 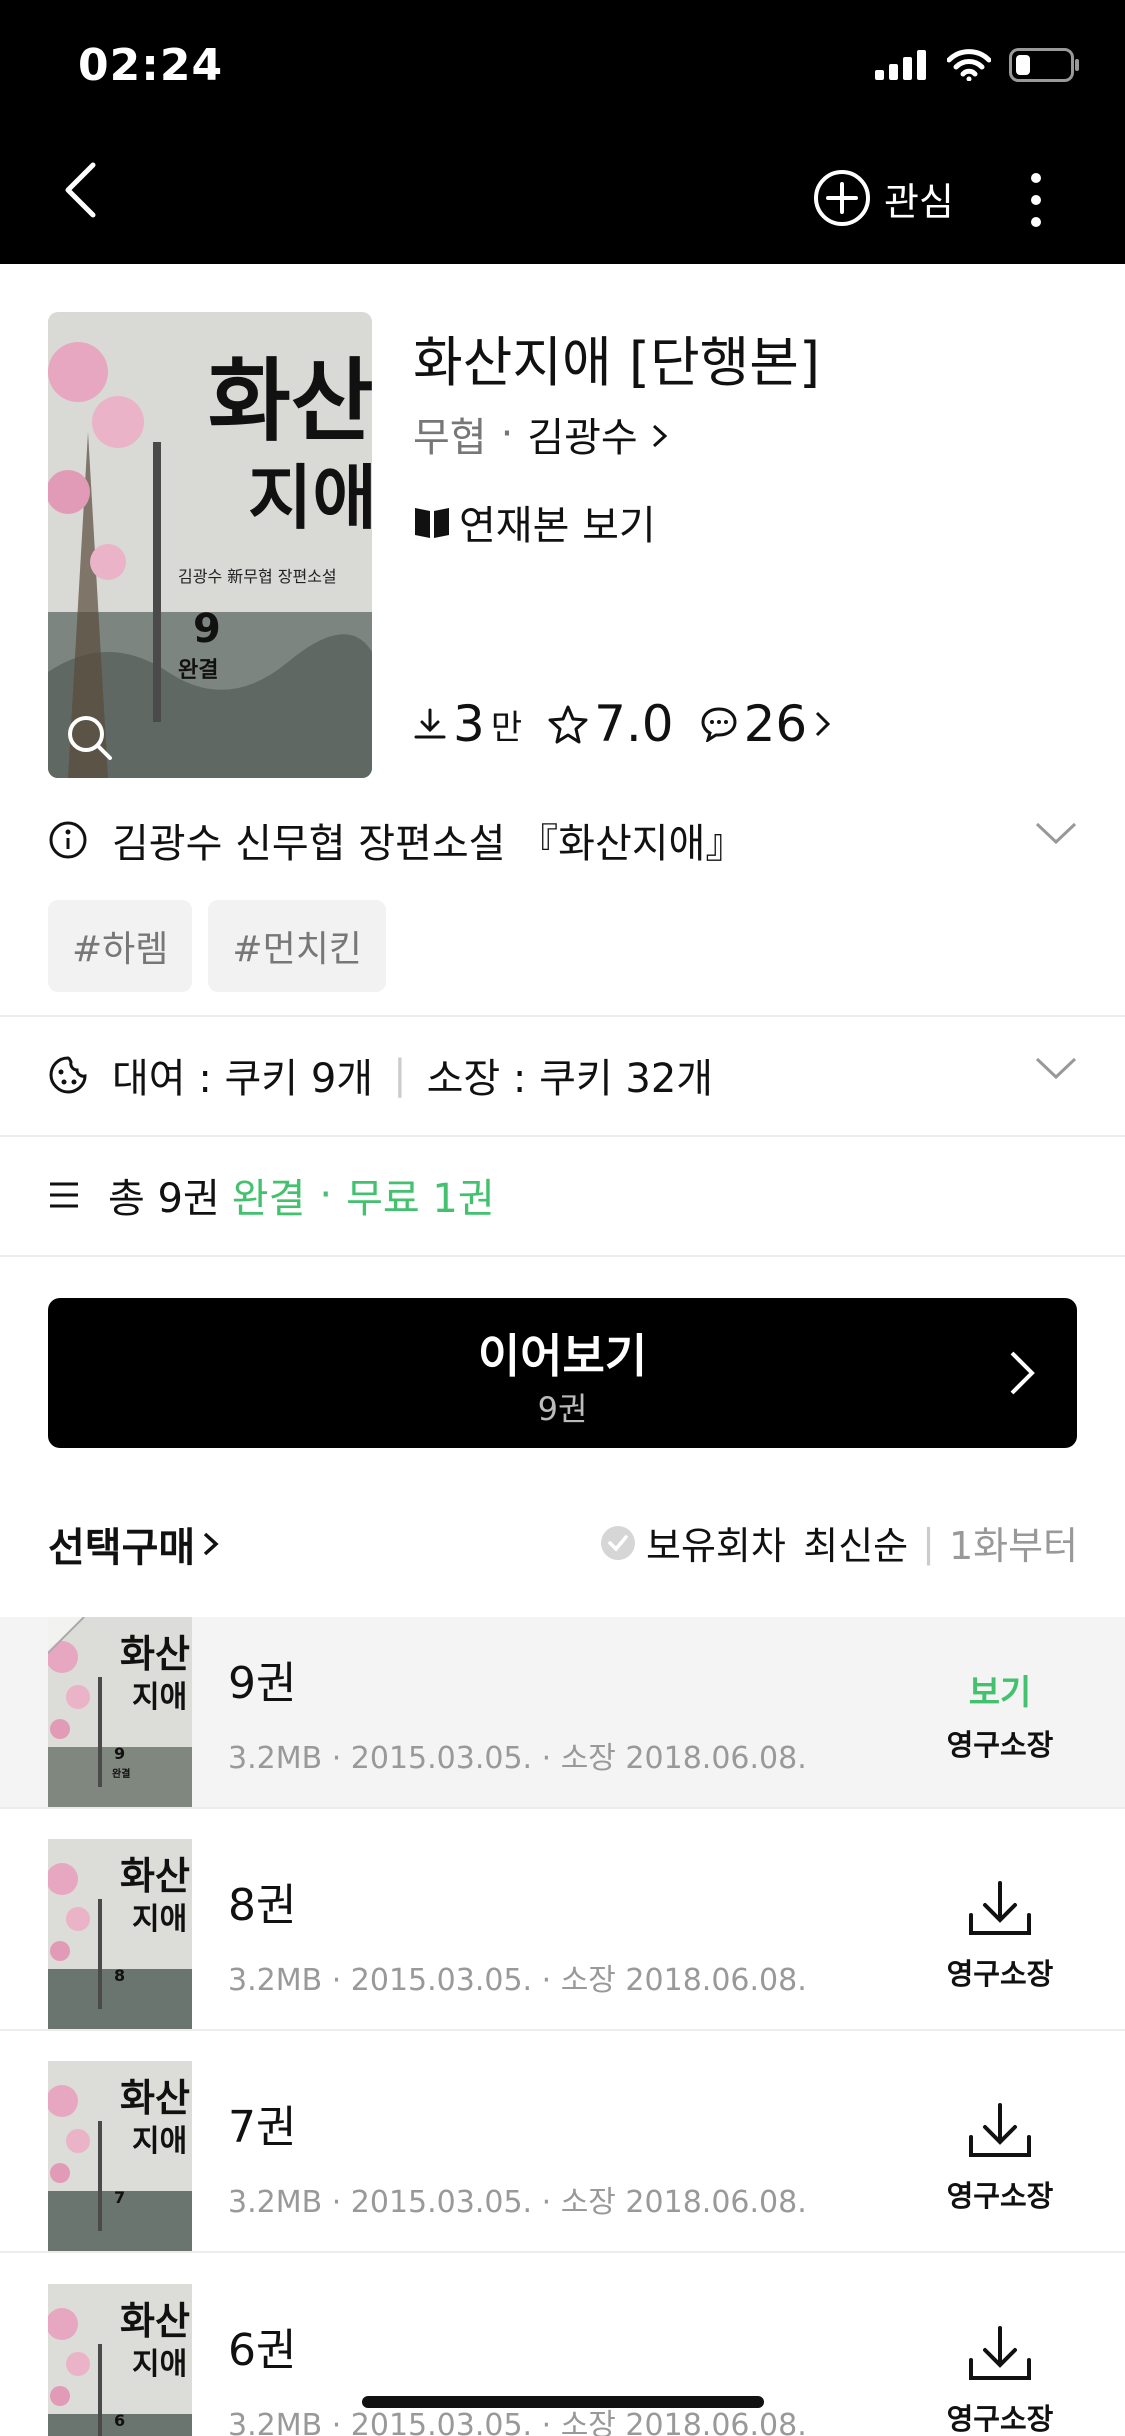 What do you see at coordinates (506, 727) in the screenshot?
I see `download-unit: 만` at bounding box center [506, 727].